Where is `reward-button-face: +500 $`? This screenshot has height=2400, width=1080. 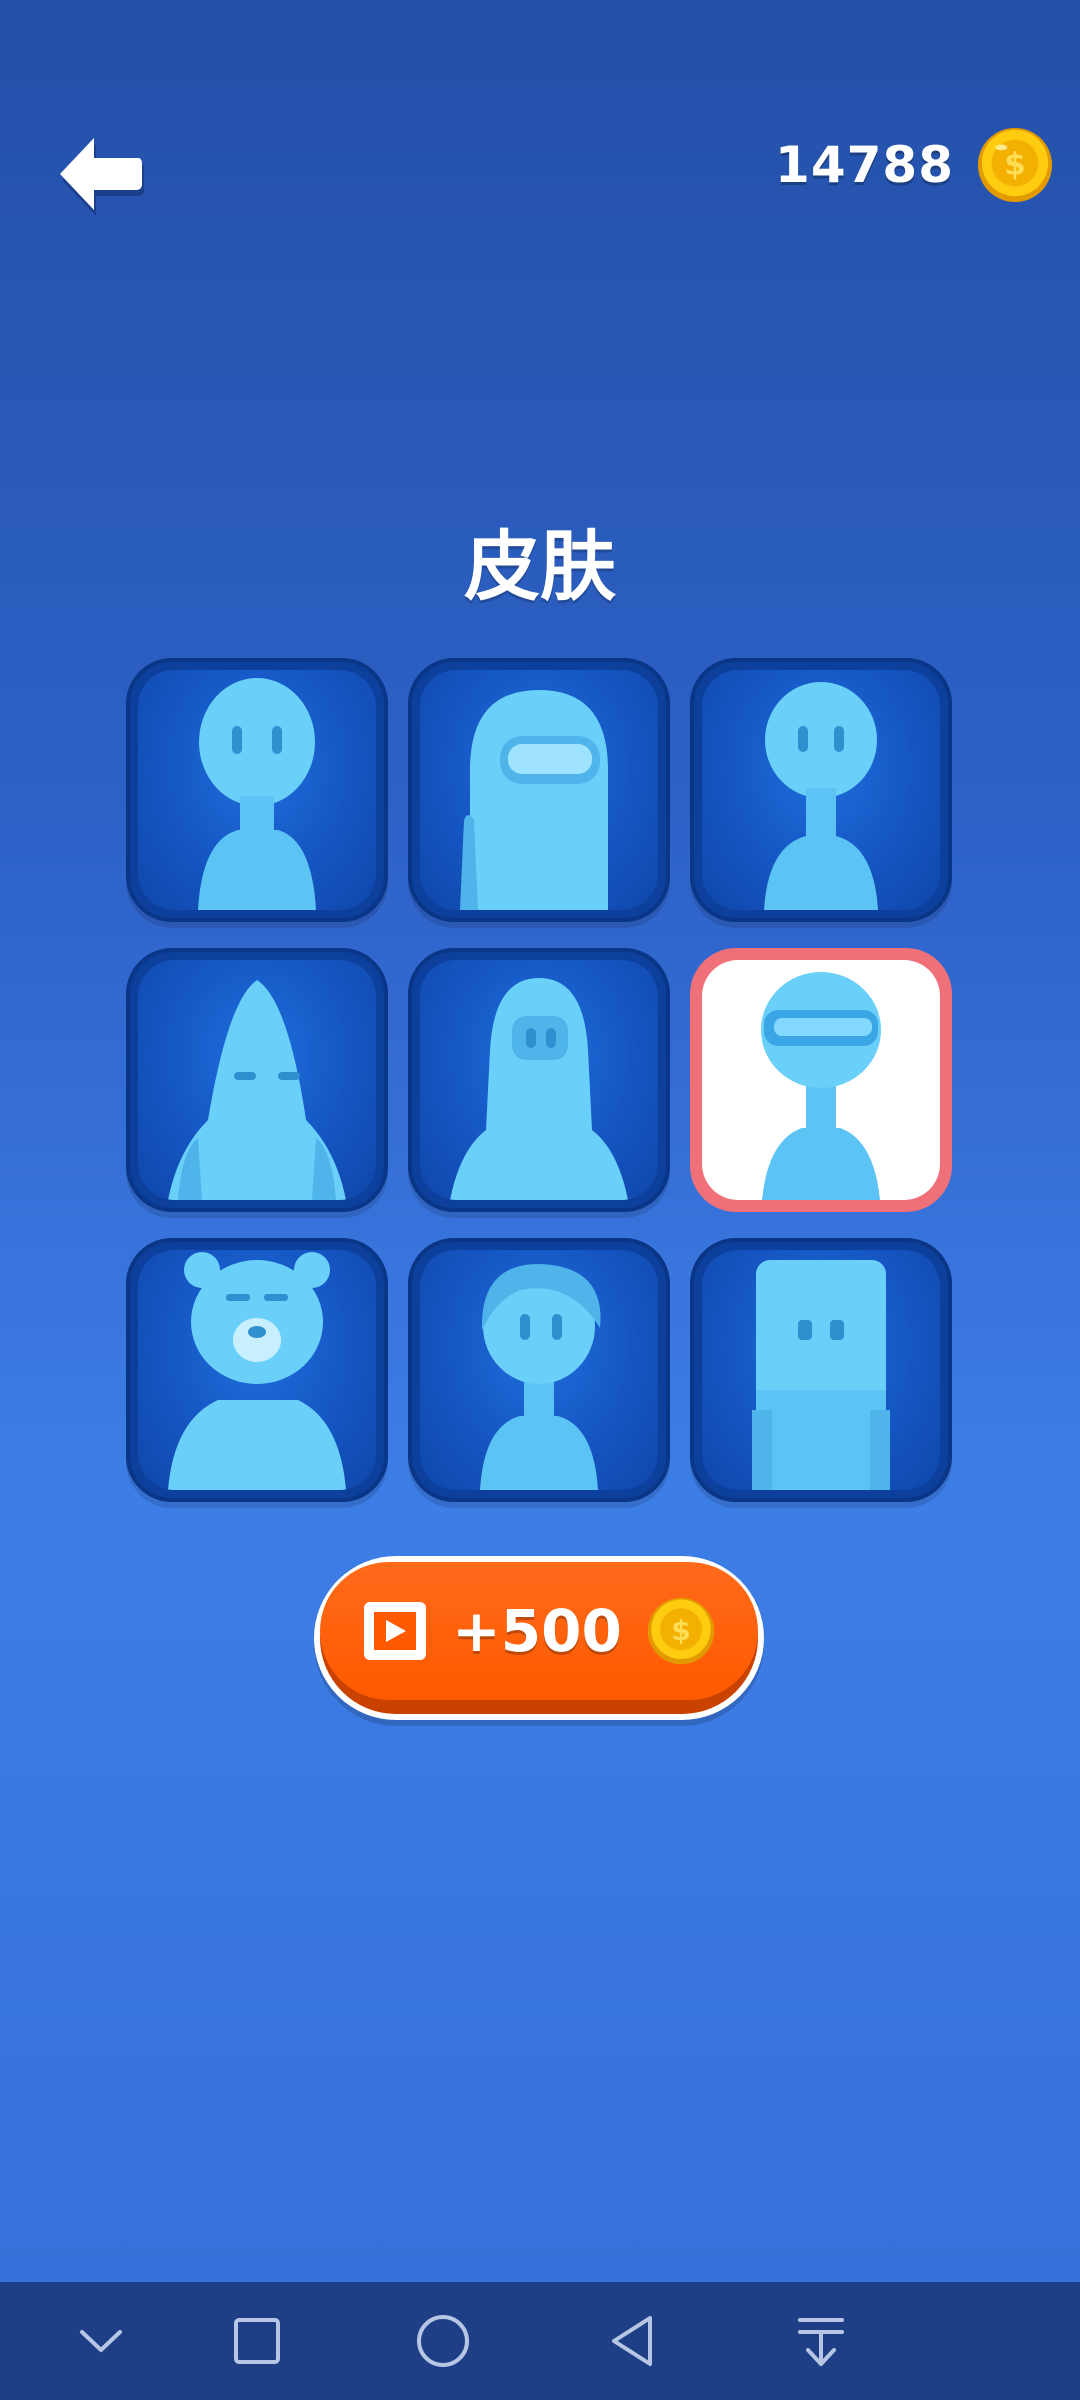
reward-button-face: +500 $ is located at coordinates (539, 1631).